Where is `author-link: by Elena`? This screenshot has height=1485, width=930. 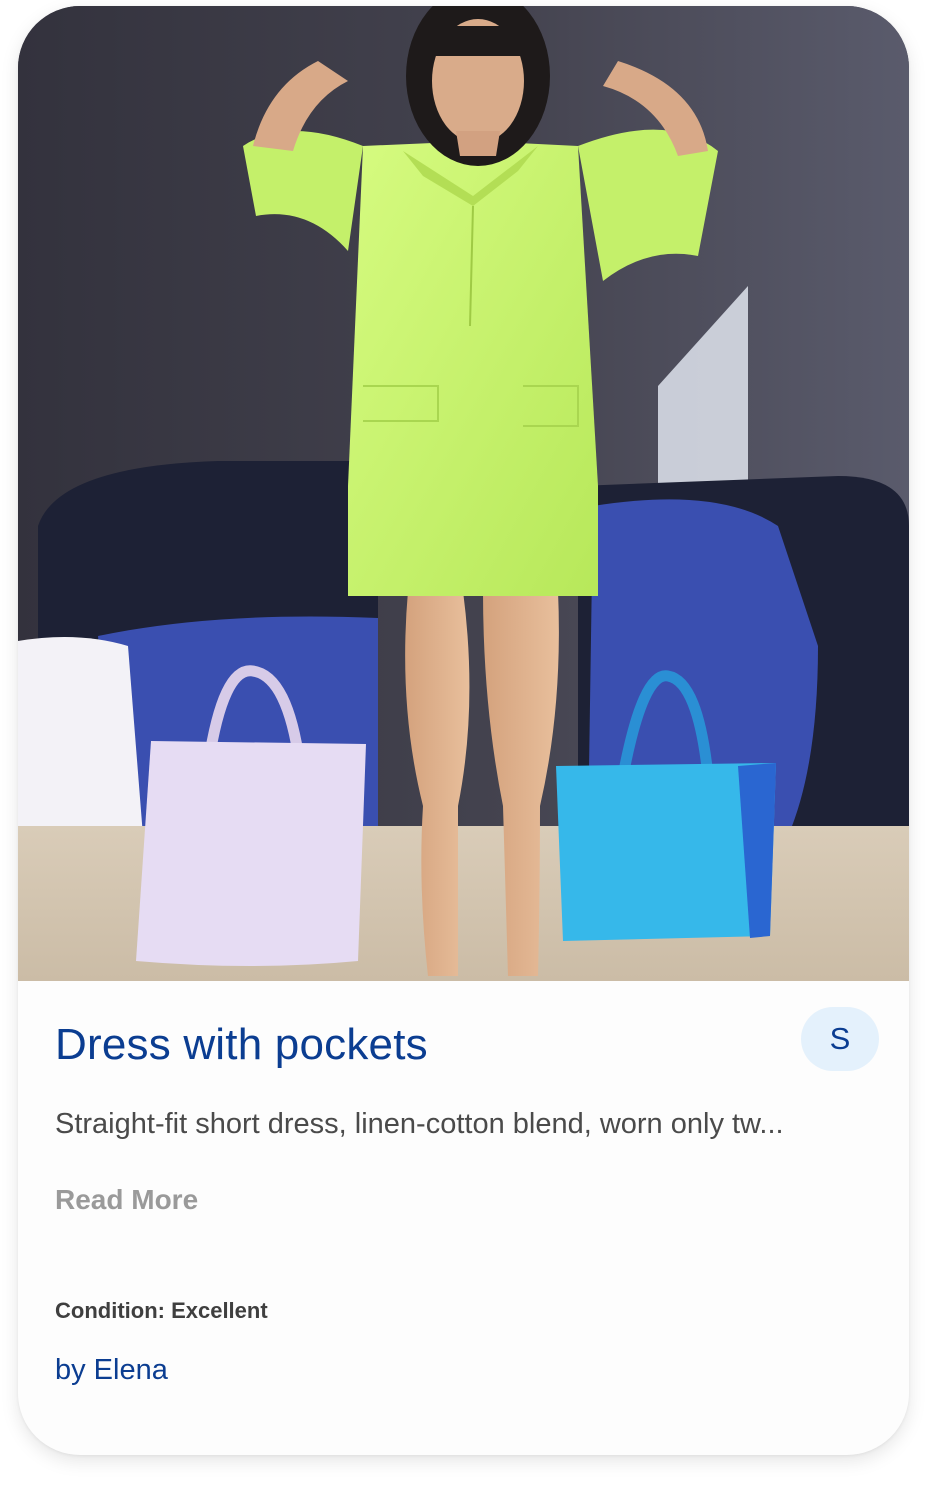 author-link: by Elena is located at coordinates (111, 1370).